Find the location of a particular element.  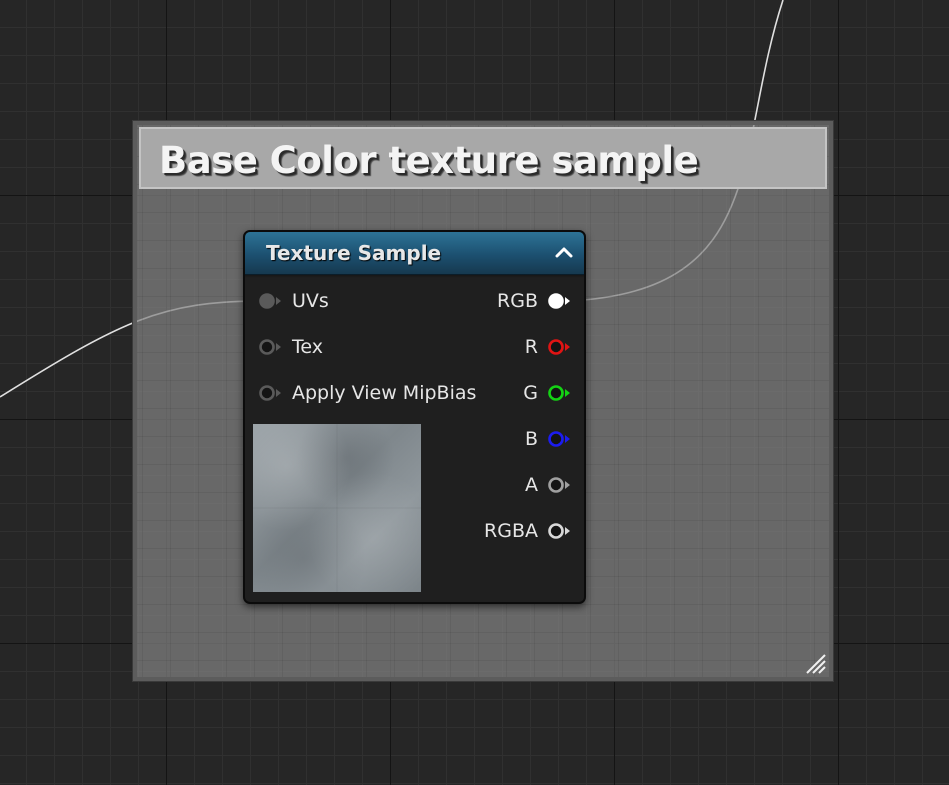

collapse-chevron-icon is located at coordinates (564, 252).